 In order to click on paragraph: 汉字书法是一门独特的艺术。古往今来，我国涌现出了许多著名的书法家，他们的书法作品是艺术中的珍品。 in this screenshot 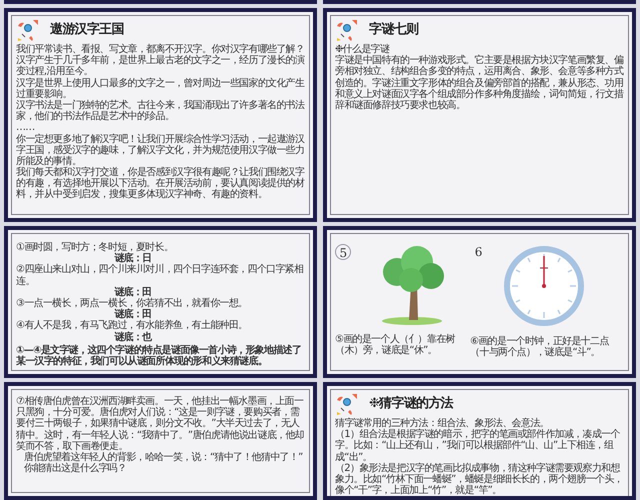, I will do `click(160, 111)`.